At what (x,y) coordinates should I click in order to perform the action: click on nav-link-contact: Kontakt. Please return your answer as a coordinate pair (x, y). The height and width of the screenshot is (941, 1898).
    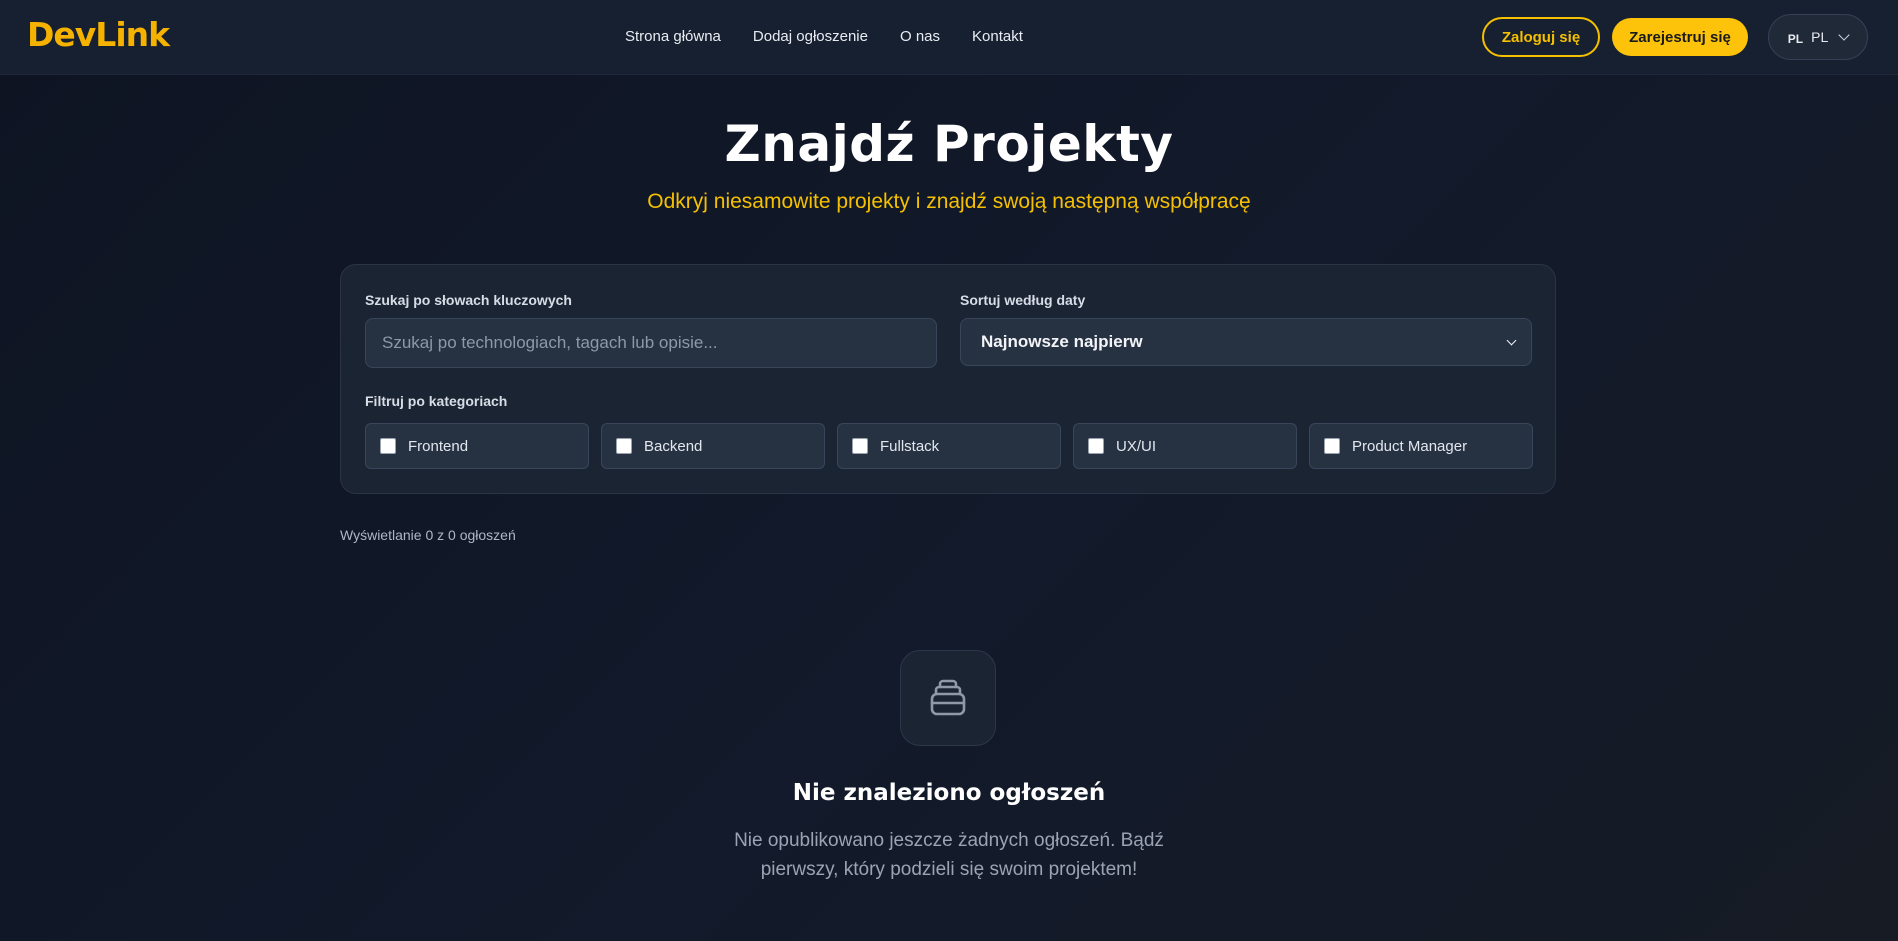
    Looking at the image, I should click on (997, 36).